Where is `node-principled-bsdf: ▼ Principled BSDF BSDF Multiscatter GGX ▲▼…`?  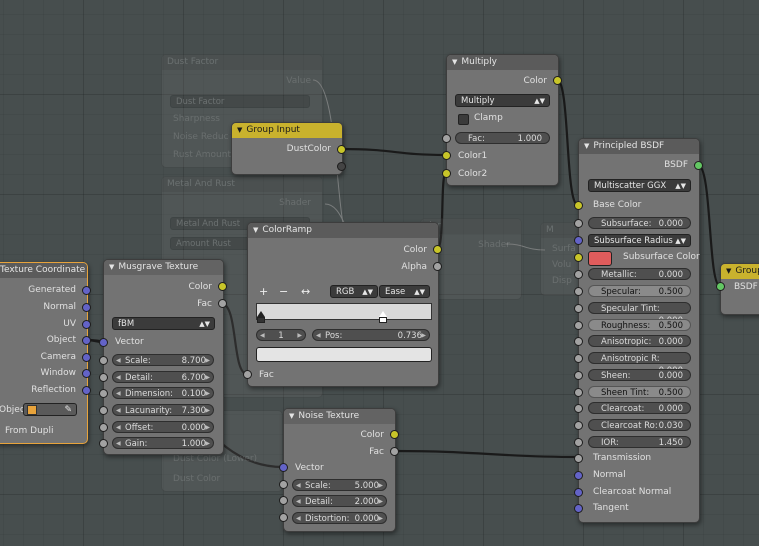 node-principled-bsdf: ▼ Principled BSDF BSDF Multiscatter GGX ▲▼… is located at coordinates (639, 330).